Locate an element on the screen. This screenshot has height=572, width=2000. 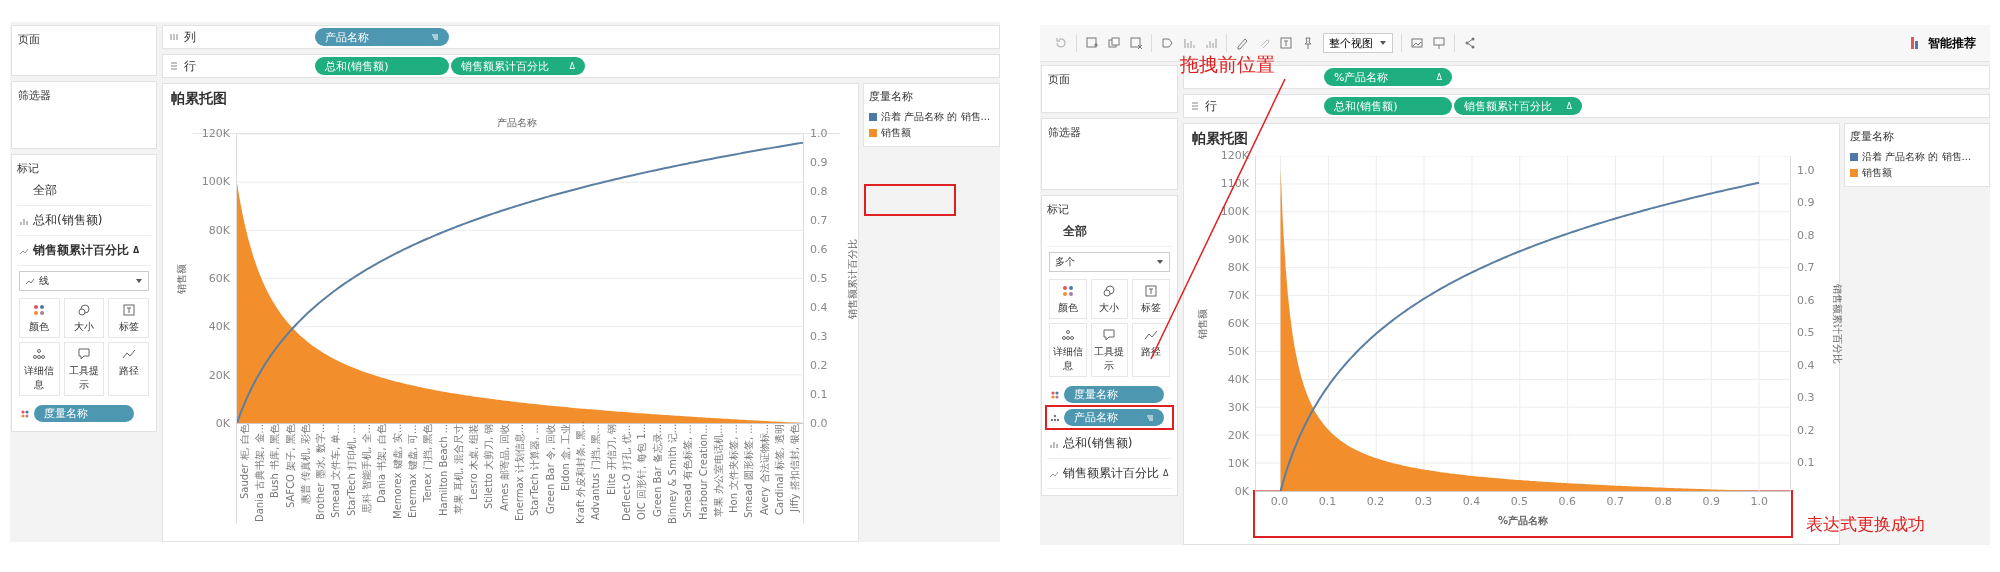
mark-type-dropdown: 多个 is located at coordinates (1109, 262).